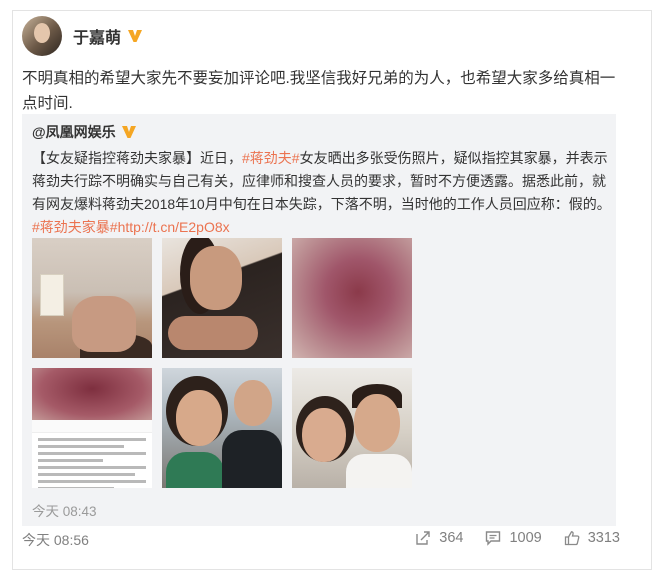 The width and height of the screenshot is (666, 580). What do you see at coordinates (352, 298) in the screenshot?
I see `bruise-closeup-photo` at bounding box center [352, 298].